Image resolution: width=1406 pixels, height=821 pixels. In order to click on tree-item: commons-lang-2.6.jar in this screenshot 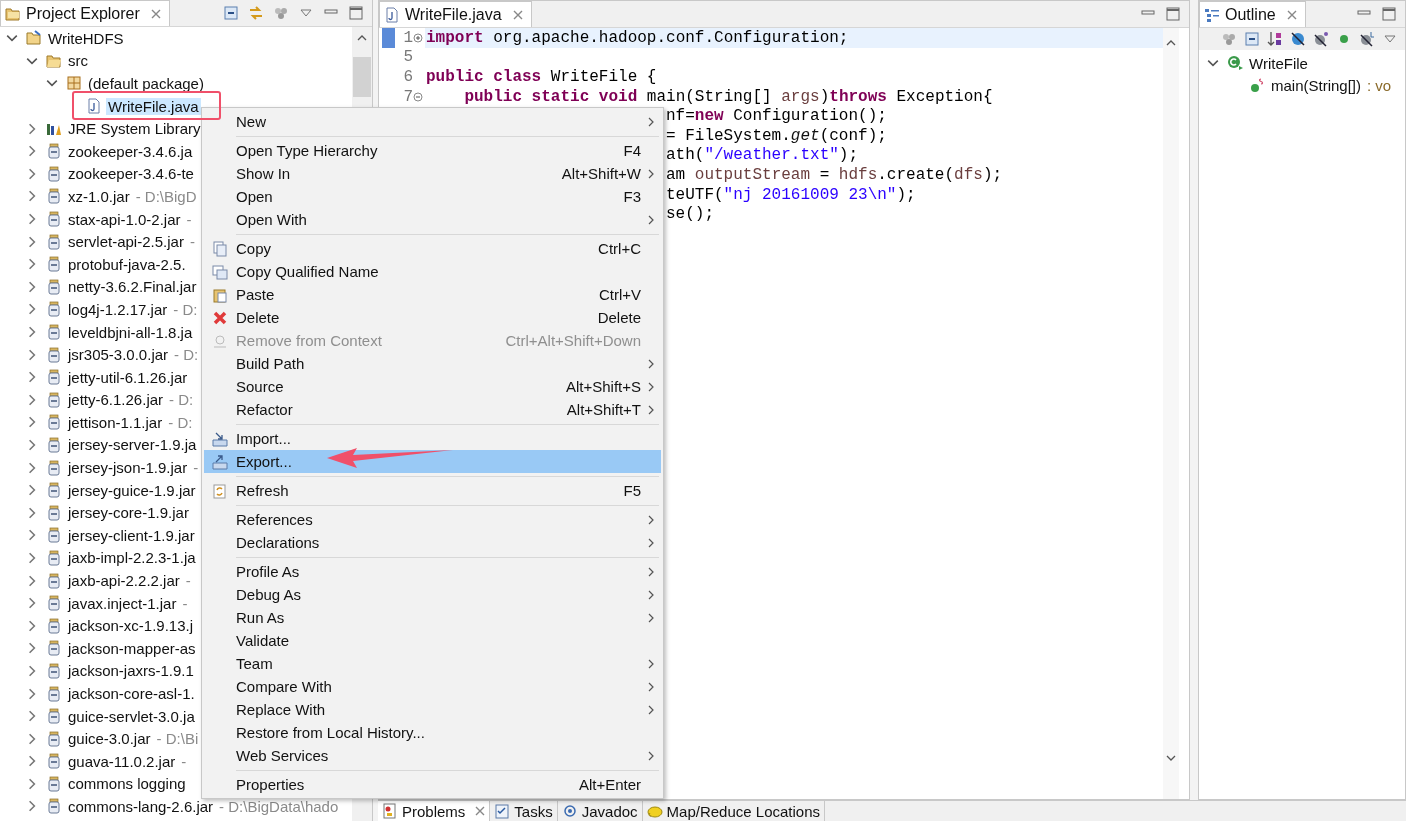, I will do `click(141, 806)`.